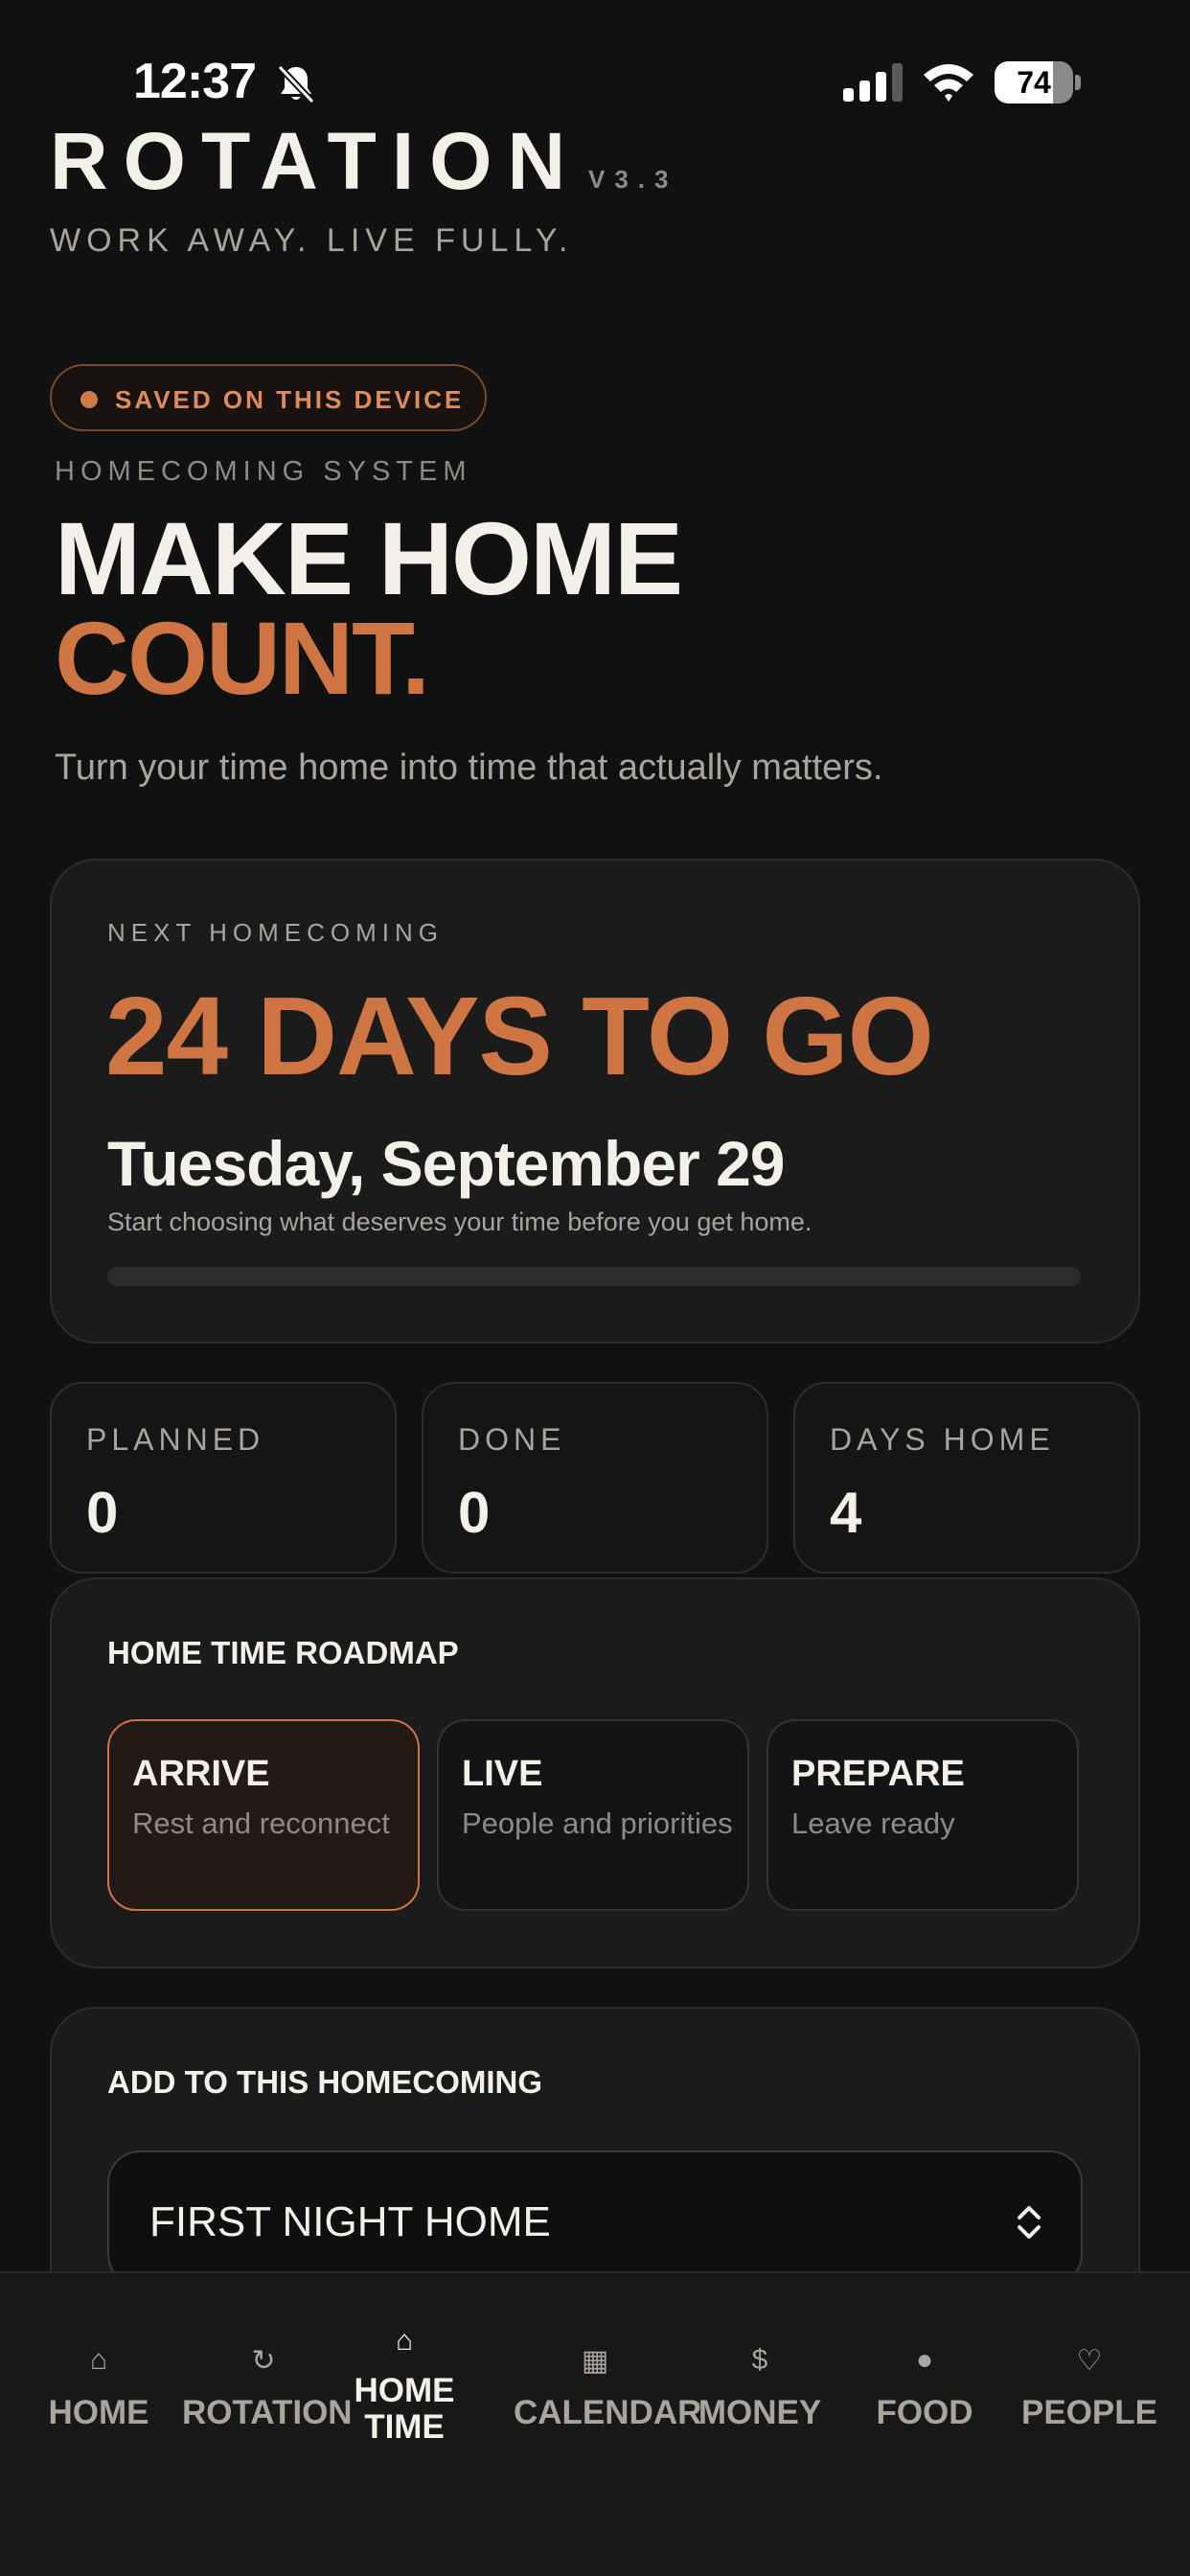 This screenshot has width=1190, height=2576. I want to click on stat-label: DONE, so click(512, 1439).